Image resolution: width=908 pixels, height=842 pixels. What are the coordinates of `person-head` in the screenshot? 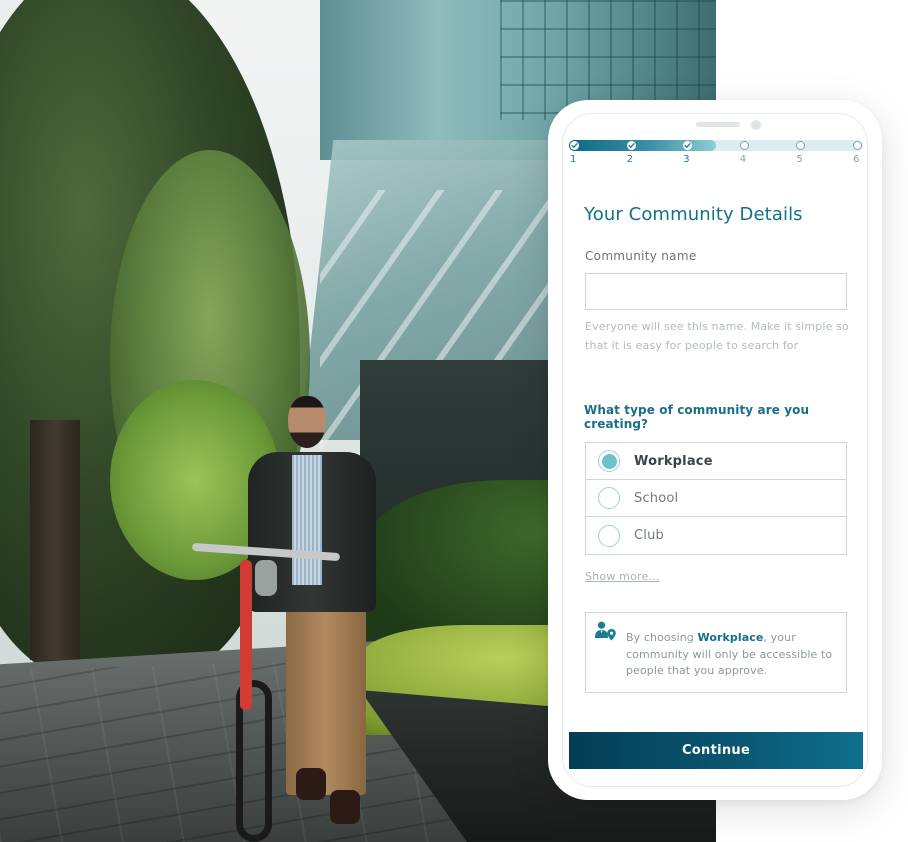 It's located at (307, 422).